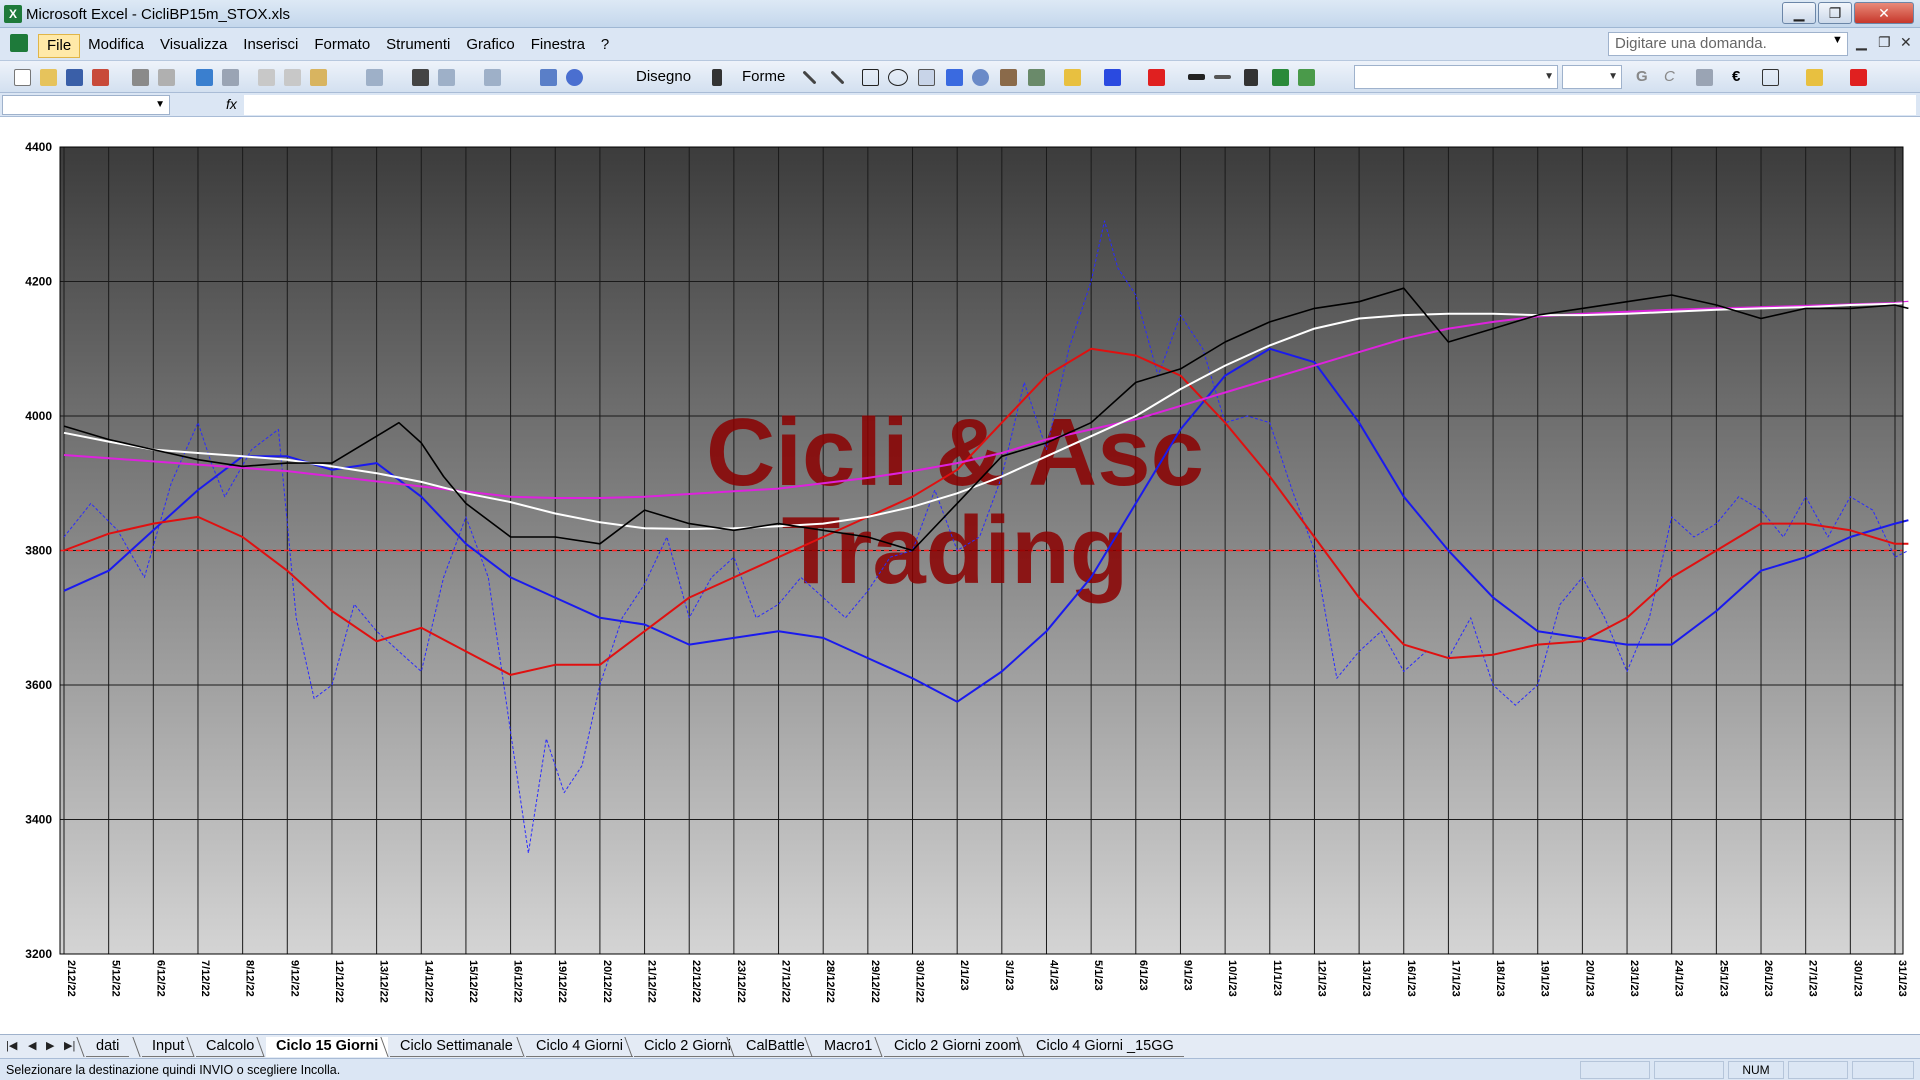 Image resolution: width=1920 pixels, height=1080 pixels. I want to click on fill-color-icon, so click(1072, 77).